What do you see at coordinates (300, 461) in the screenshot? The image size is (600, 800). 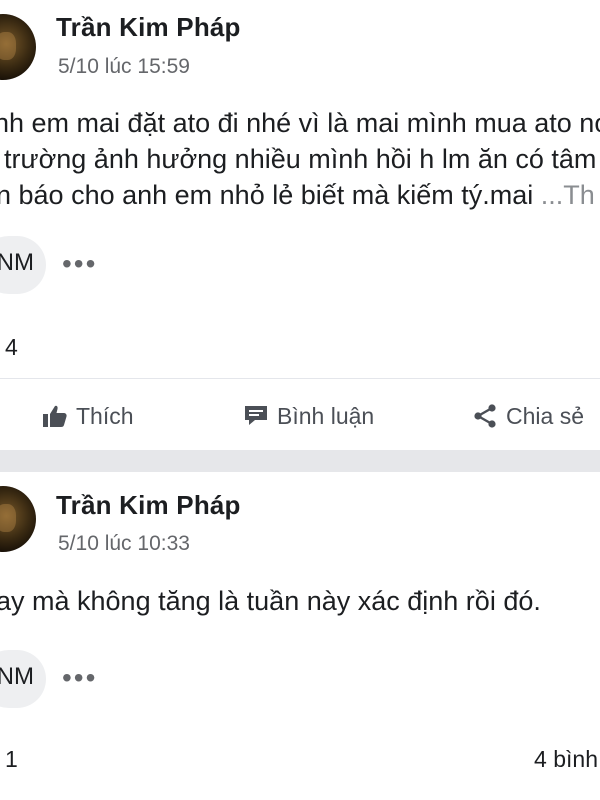 I see `post-separator` at bounding box center [300, 461].